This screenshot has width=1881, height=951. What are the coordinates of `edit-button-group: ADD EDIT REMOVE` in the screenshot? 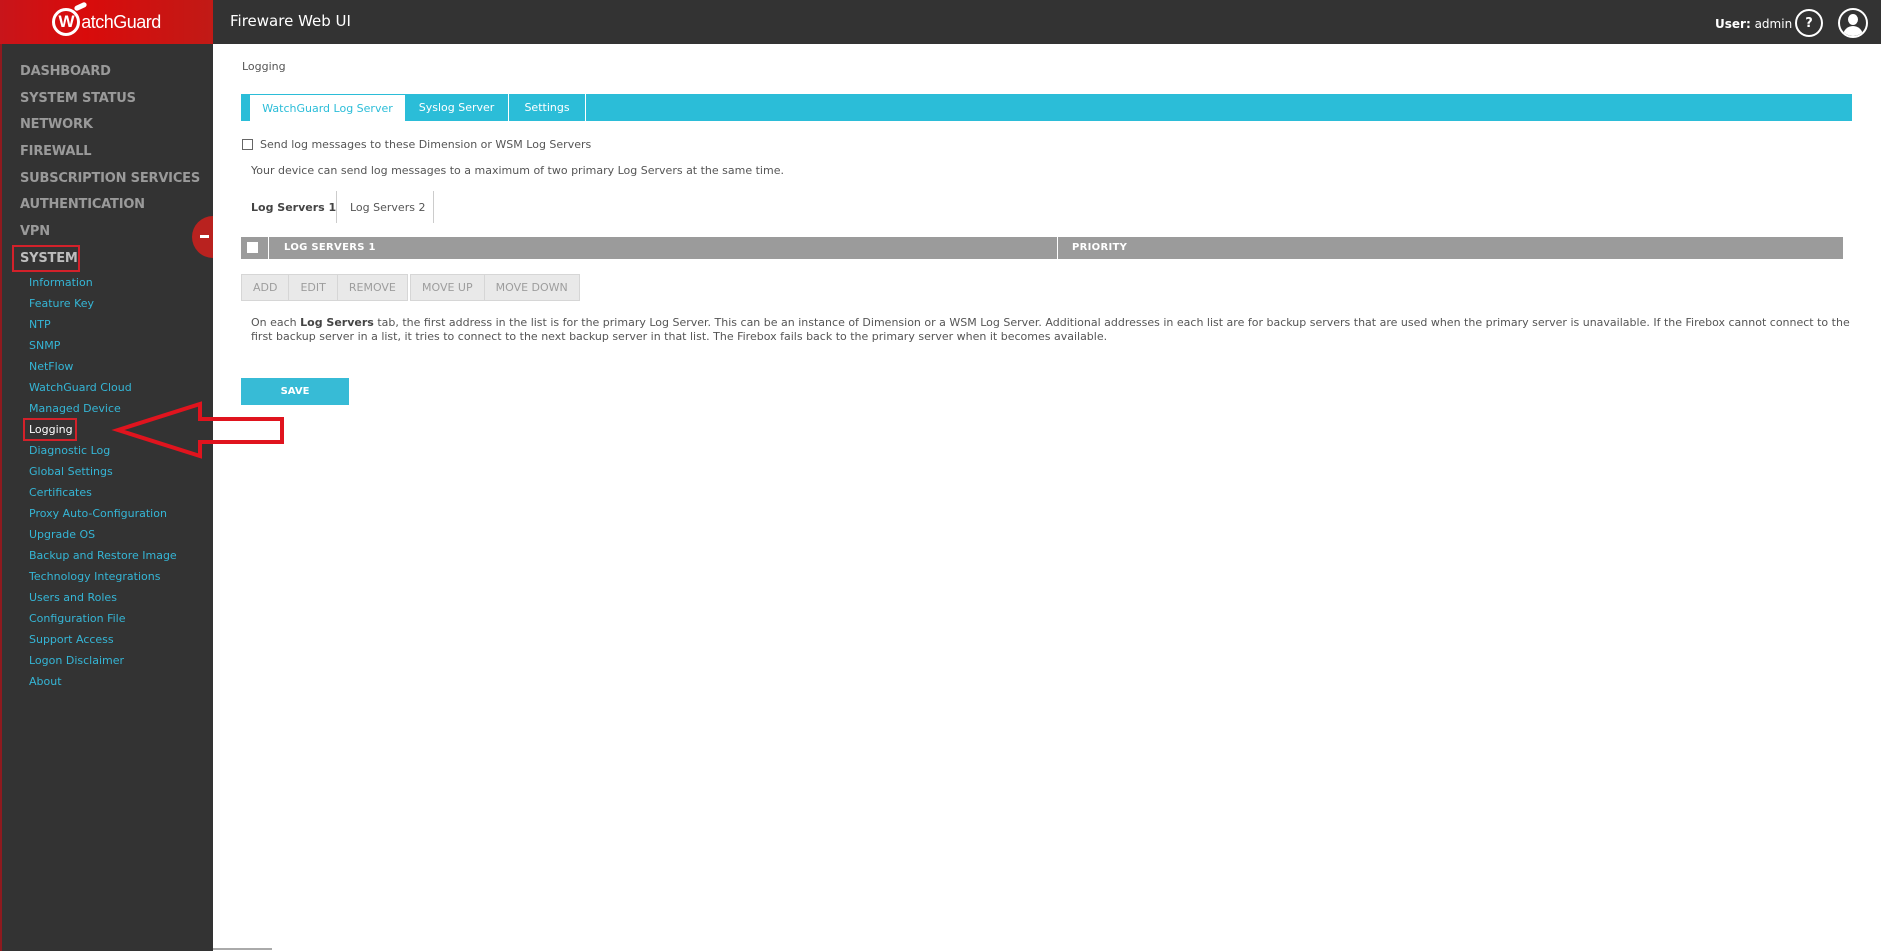 It's located at (324, 287).